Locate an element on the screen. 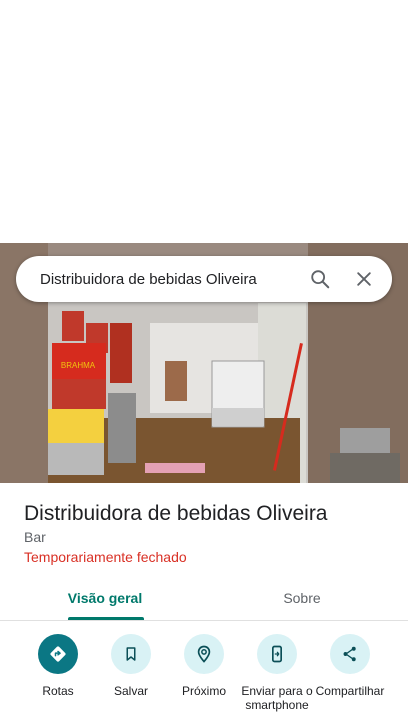 The width and height of the screenshot is (408, 726). nearby-circle is located at coordinates (204, 654).